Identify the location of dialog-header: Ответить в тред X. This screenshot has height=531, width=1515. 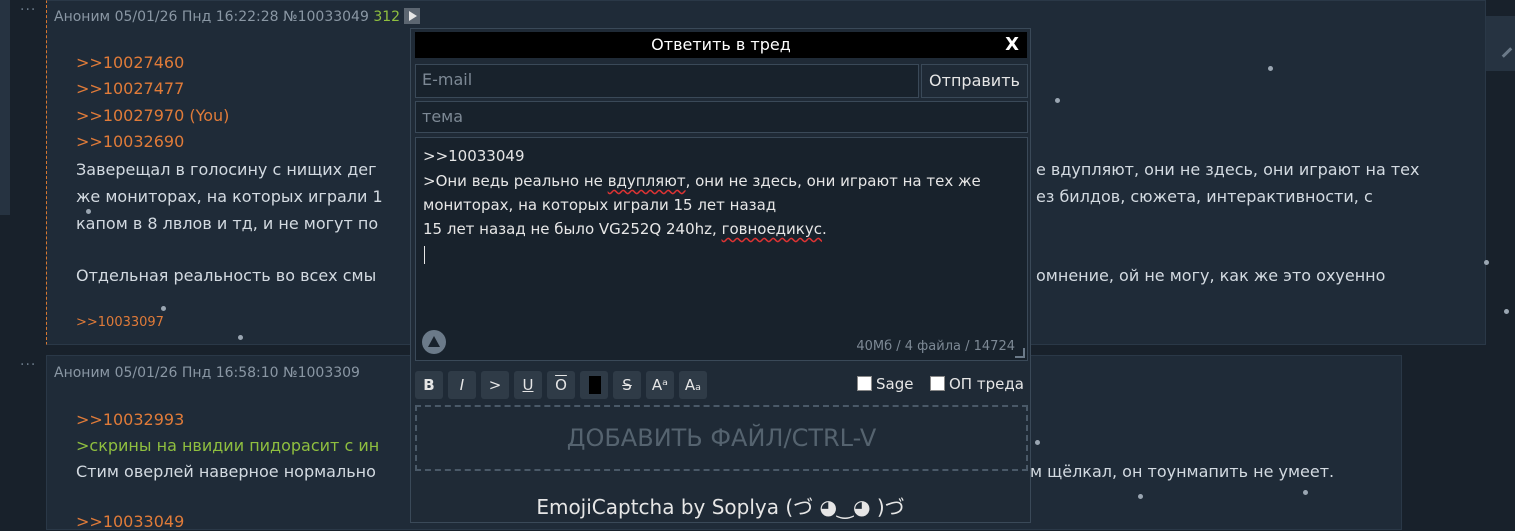
(721, 45).